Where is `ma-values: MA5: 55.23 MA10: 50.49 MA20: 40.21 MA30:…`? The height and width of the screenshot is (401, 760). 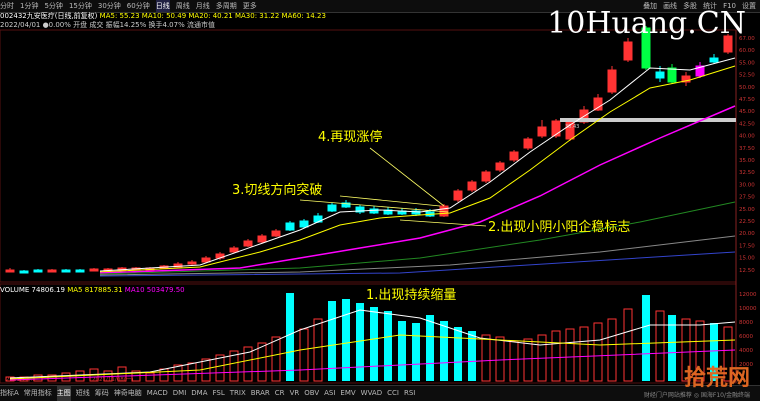
ma-values: MA5: 55.23 MA10: 50.49 MA20: 40.21 MA30:… is located at coordinates (212, 16).